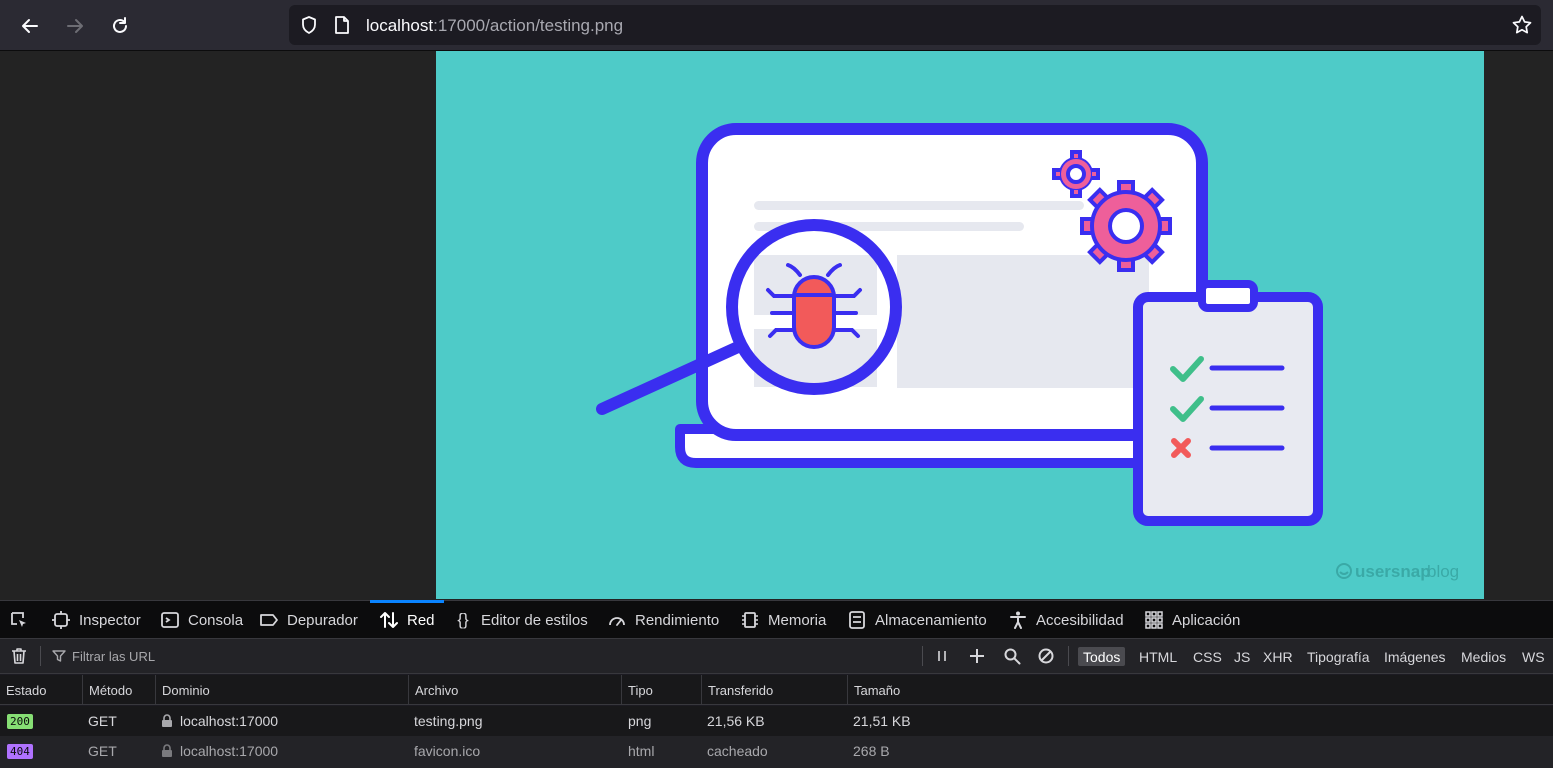 This screenshot has height=768, width=1553. Describe the element at coordinates (448, 721) in the screenshot. I see `file-cell: testing.png` at that location.